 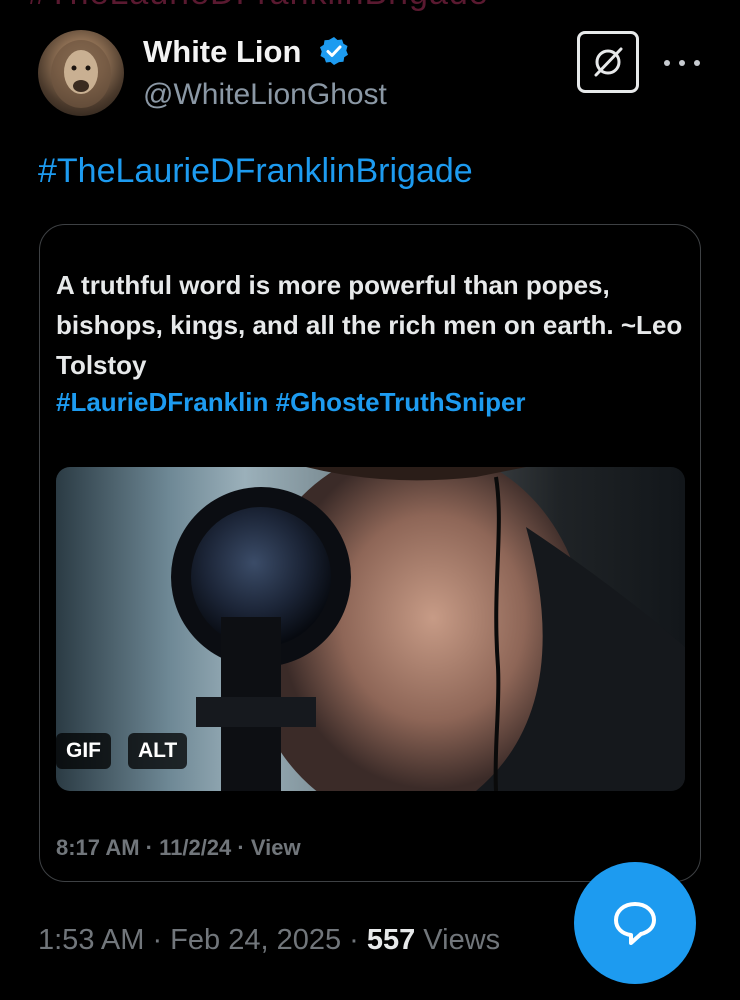 I want to click on grok-icon, so click(x=608, y=62).